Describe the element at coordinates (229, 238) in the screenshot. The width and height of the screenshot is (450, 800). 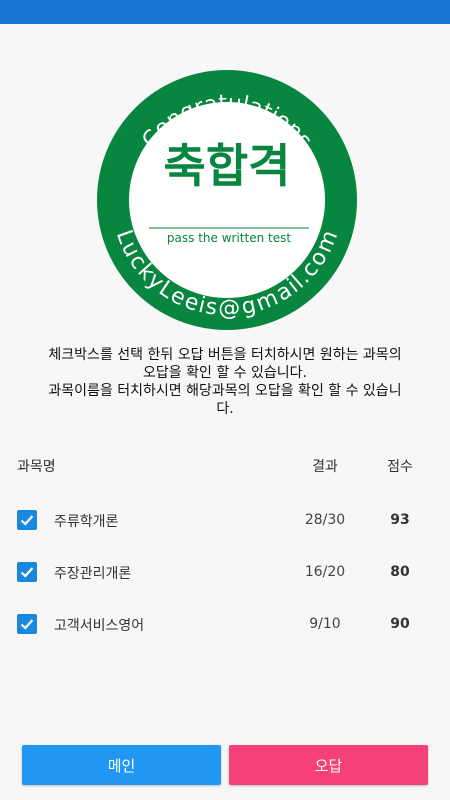
I see `stamp-sub-text: pass the written test` at that location.